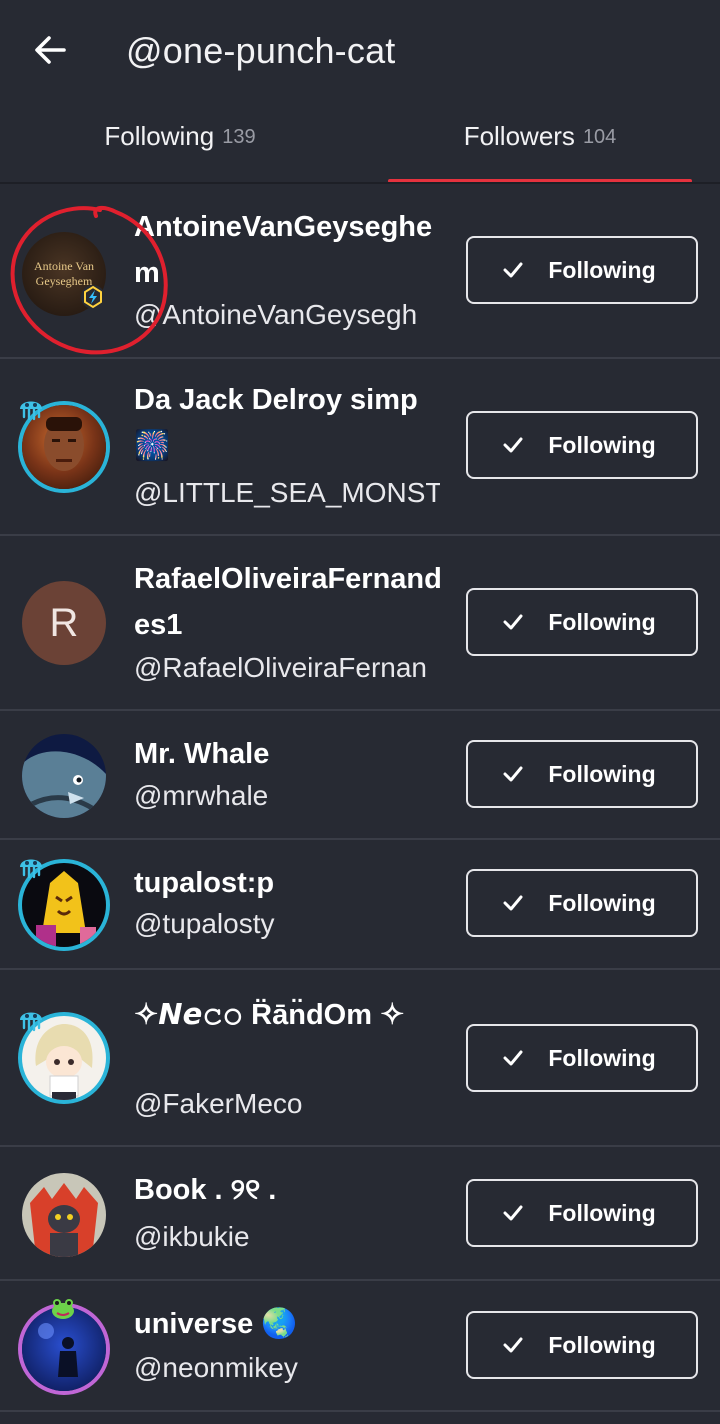 This screenshot has width=720, height=1424. What do you see at coordinates (360, 775) in the screenshot?
I see `list-item: Mr. Whale @mrwhale Following` at bounding box center [360, 775].